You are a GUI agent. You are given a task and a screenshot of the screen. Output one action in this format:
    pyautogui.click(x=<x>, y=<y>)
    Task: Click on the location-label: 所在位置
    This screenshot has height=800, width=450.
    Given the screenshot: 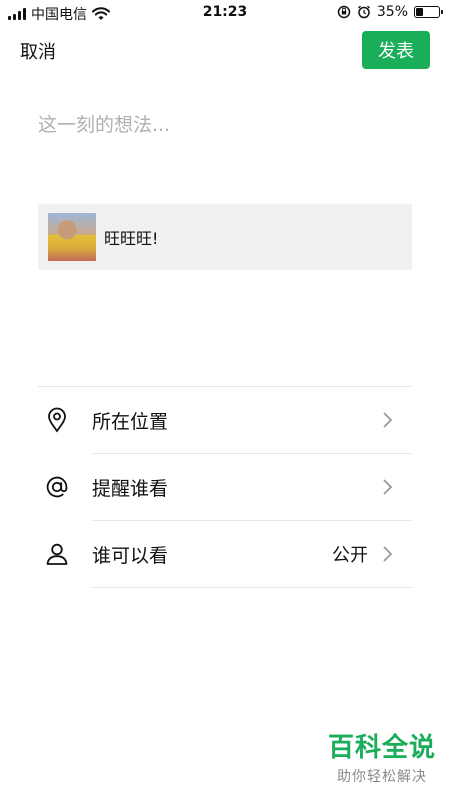 What is the action you would take?
    pyautogui.click(x=130, y=421)
    